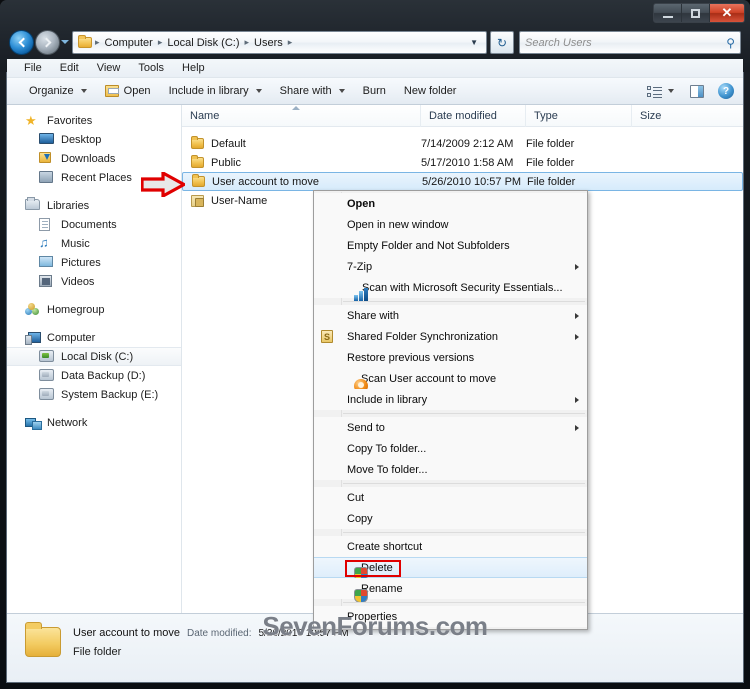  Describe the element at coordinates (69, 68) in the screenshot. I see `menu-edit: Edit` at that location.